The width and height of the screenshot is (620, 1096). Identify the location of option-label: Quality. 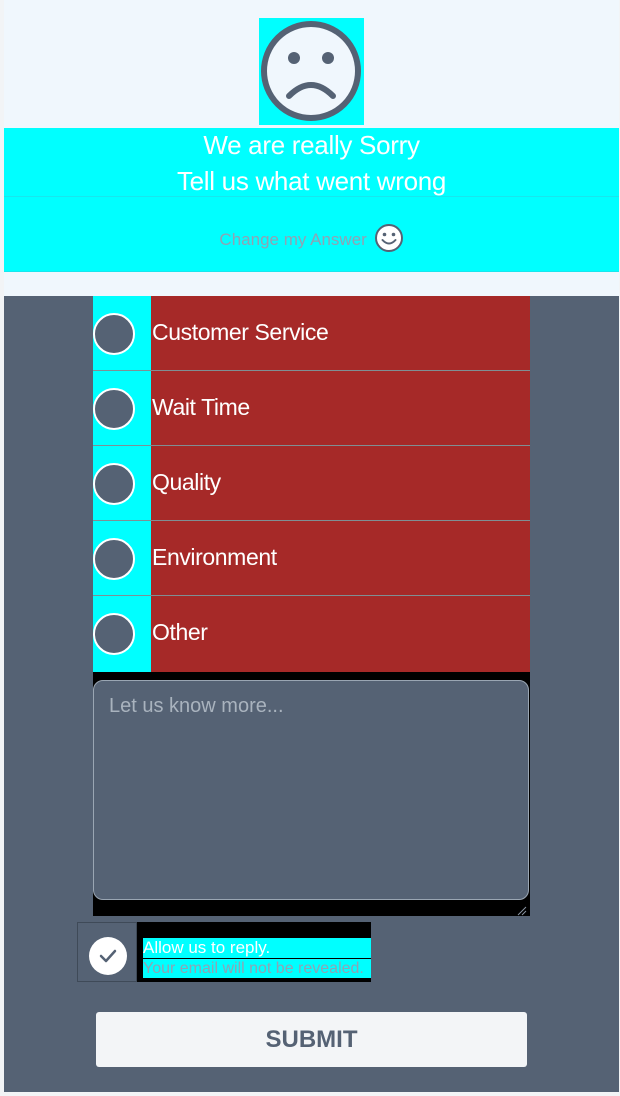
(186, 482).